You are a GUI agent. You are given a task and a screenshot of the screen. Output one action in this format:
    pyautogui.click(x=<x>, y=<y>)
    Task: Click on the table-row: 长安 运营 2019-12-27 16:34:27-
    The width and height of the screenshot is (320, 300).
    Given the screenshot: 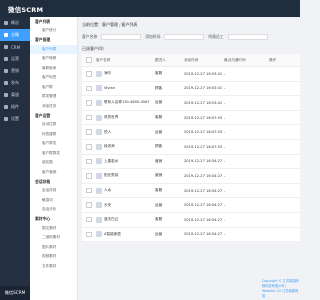 What is the action you would take?
    pyautogui.click(x=191, y=205)
    